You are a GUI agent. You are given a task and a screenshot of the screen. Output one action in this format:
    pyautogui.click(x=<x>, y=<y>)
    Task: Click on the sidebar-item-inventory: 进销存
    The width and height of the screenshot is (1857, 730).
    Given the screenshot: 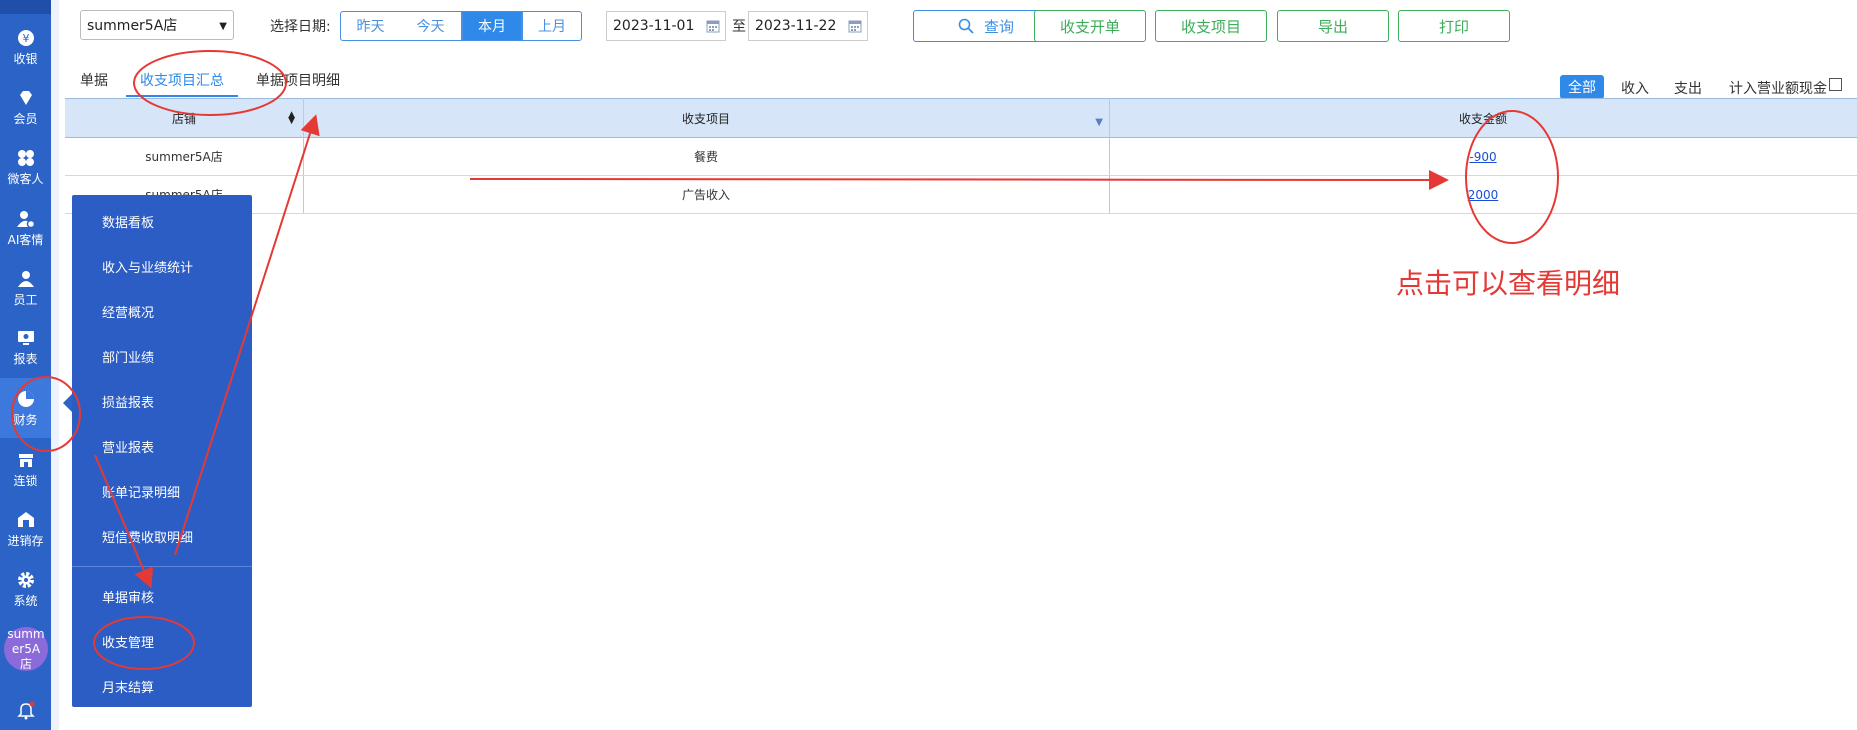 What is the action you would take?
    pyautogui.click(x=25, y=529)
    